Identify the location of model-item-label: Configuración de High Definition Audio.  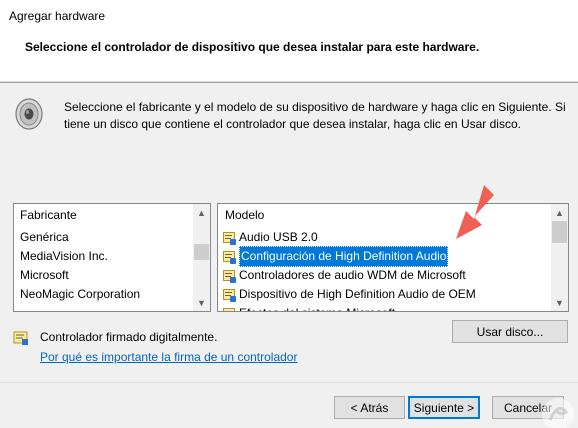
(344, 256).